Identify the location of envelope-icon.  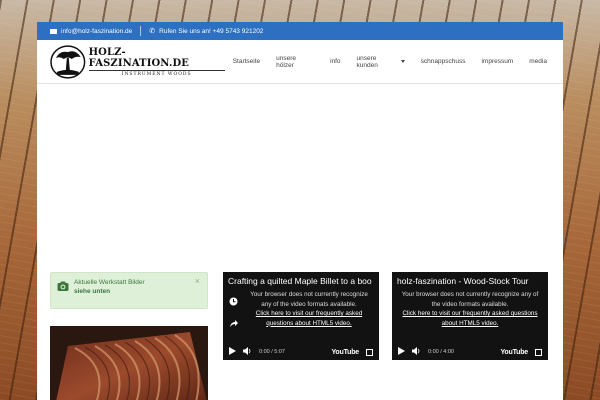
(53, 31).